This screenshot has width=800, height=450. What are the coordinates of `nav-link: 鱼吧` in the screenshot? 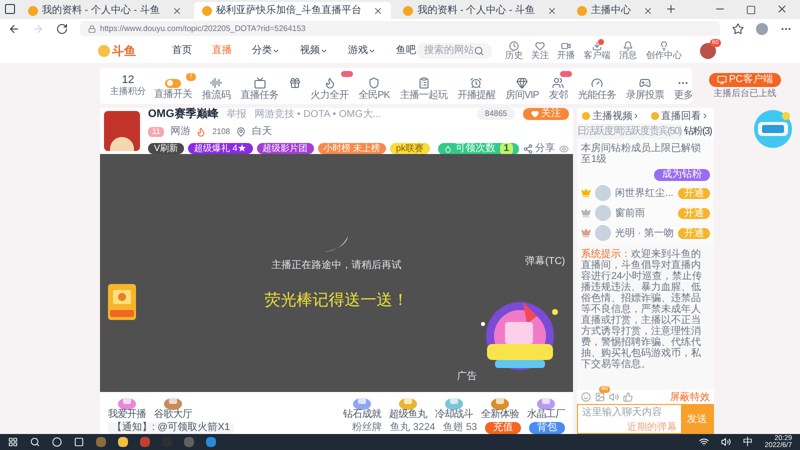 It's located at (406, 50).